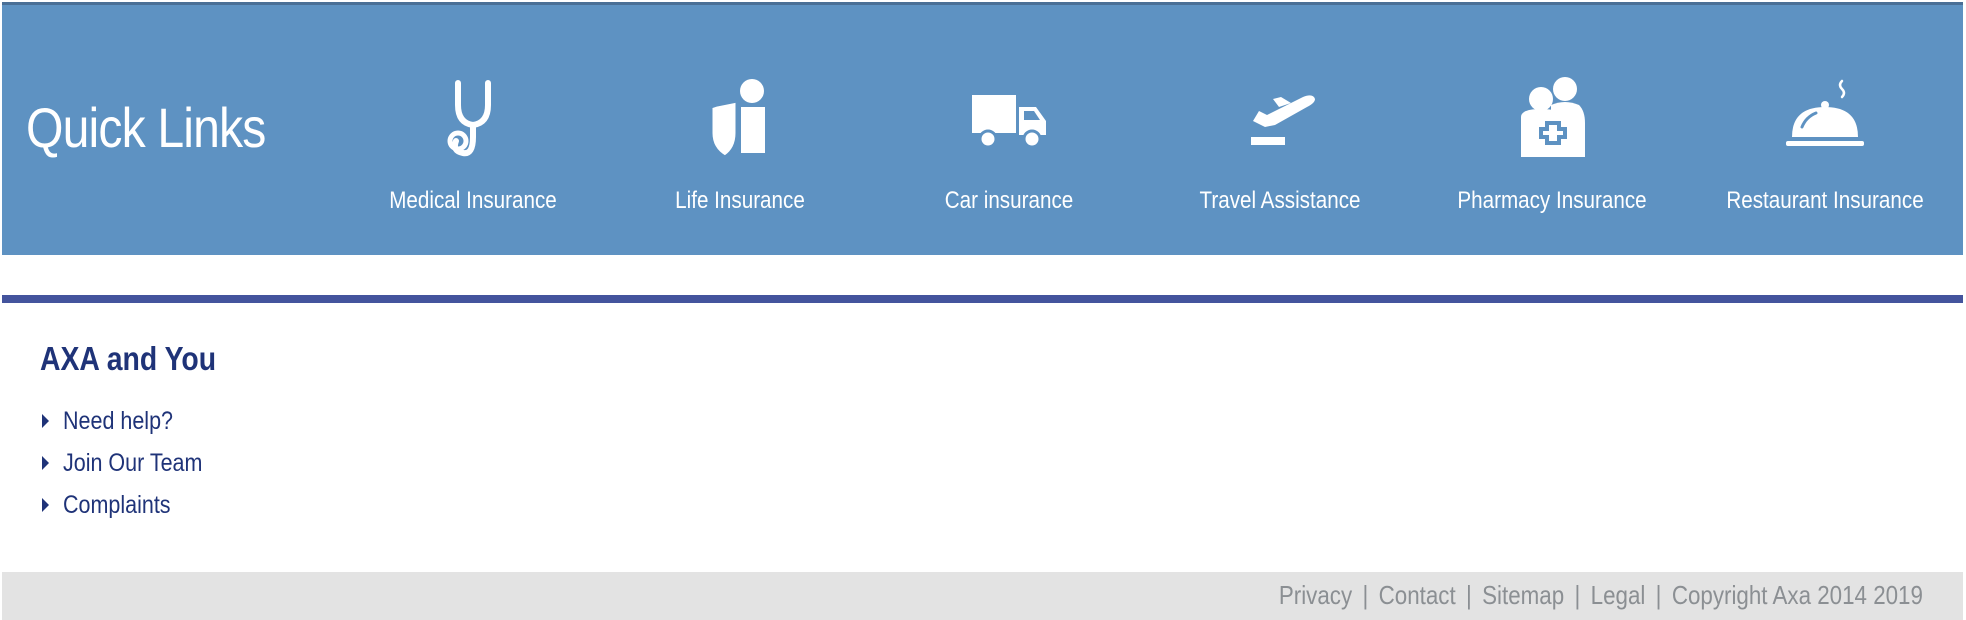 Image resolution: width=1966 pixels, height=620 pixels. I want to click on axa-and-you-links: Need help? Join Our Team Complaints, so click(142, 463).